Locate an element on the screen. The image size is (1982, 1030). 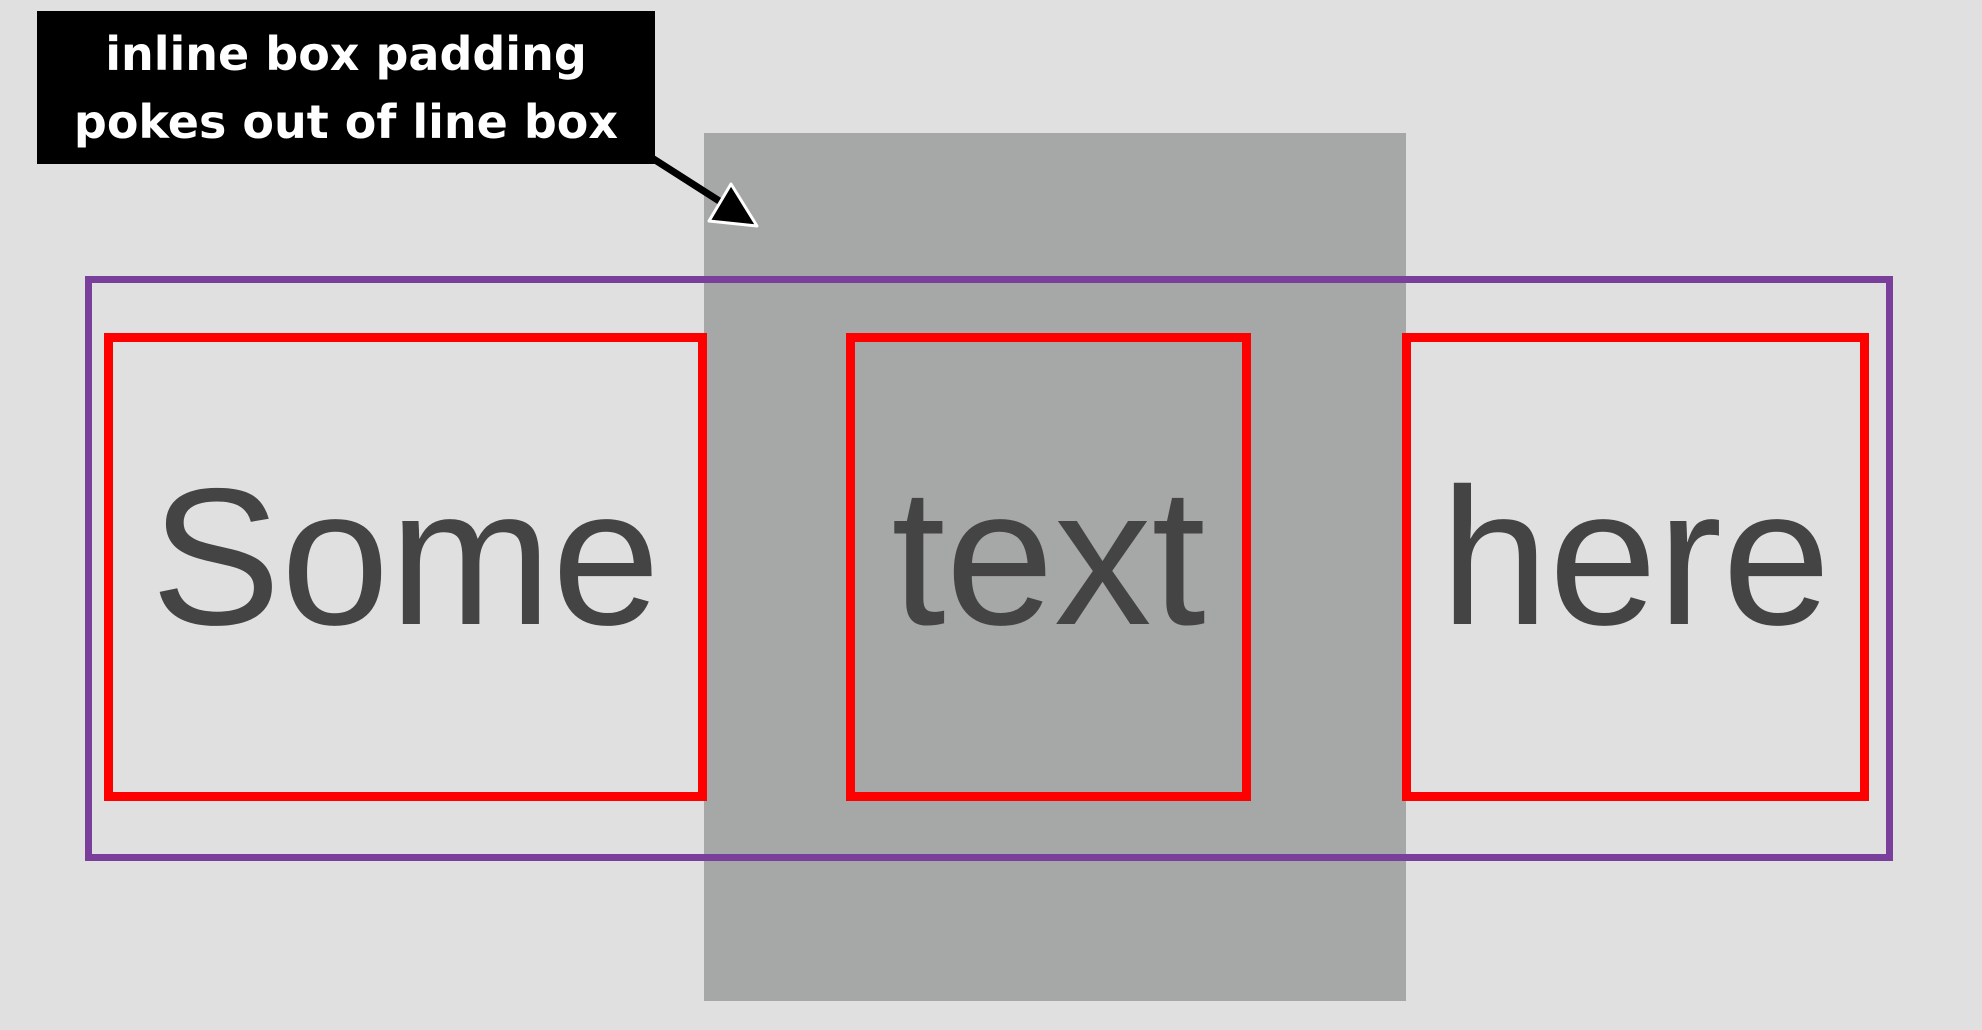
inline-box-text: text is located at coordinates (1048, 567).